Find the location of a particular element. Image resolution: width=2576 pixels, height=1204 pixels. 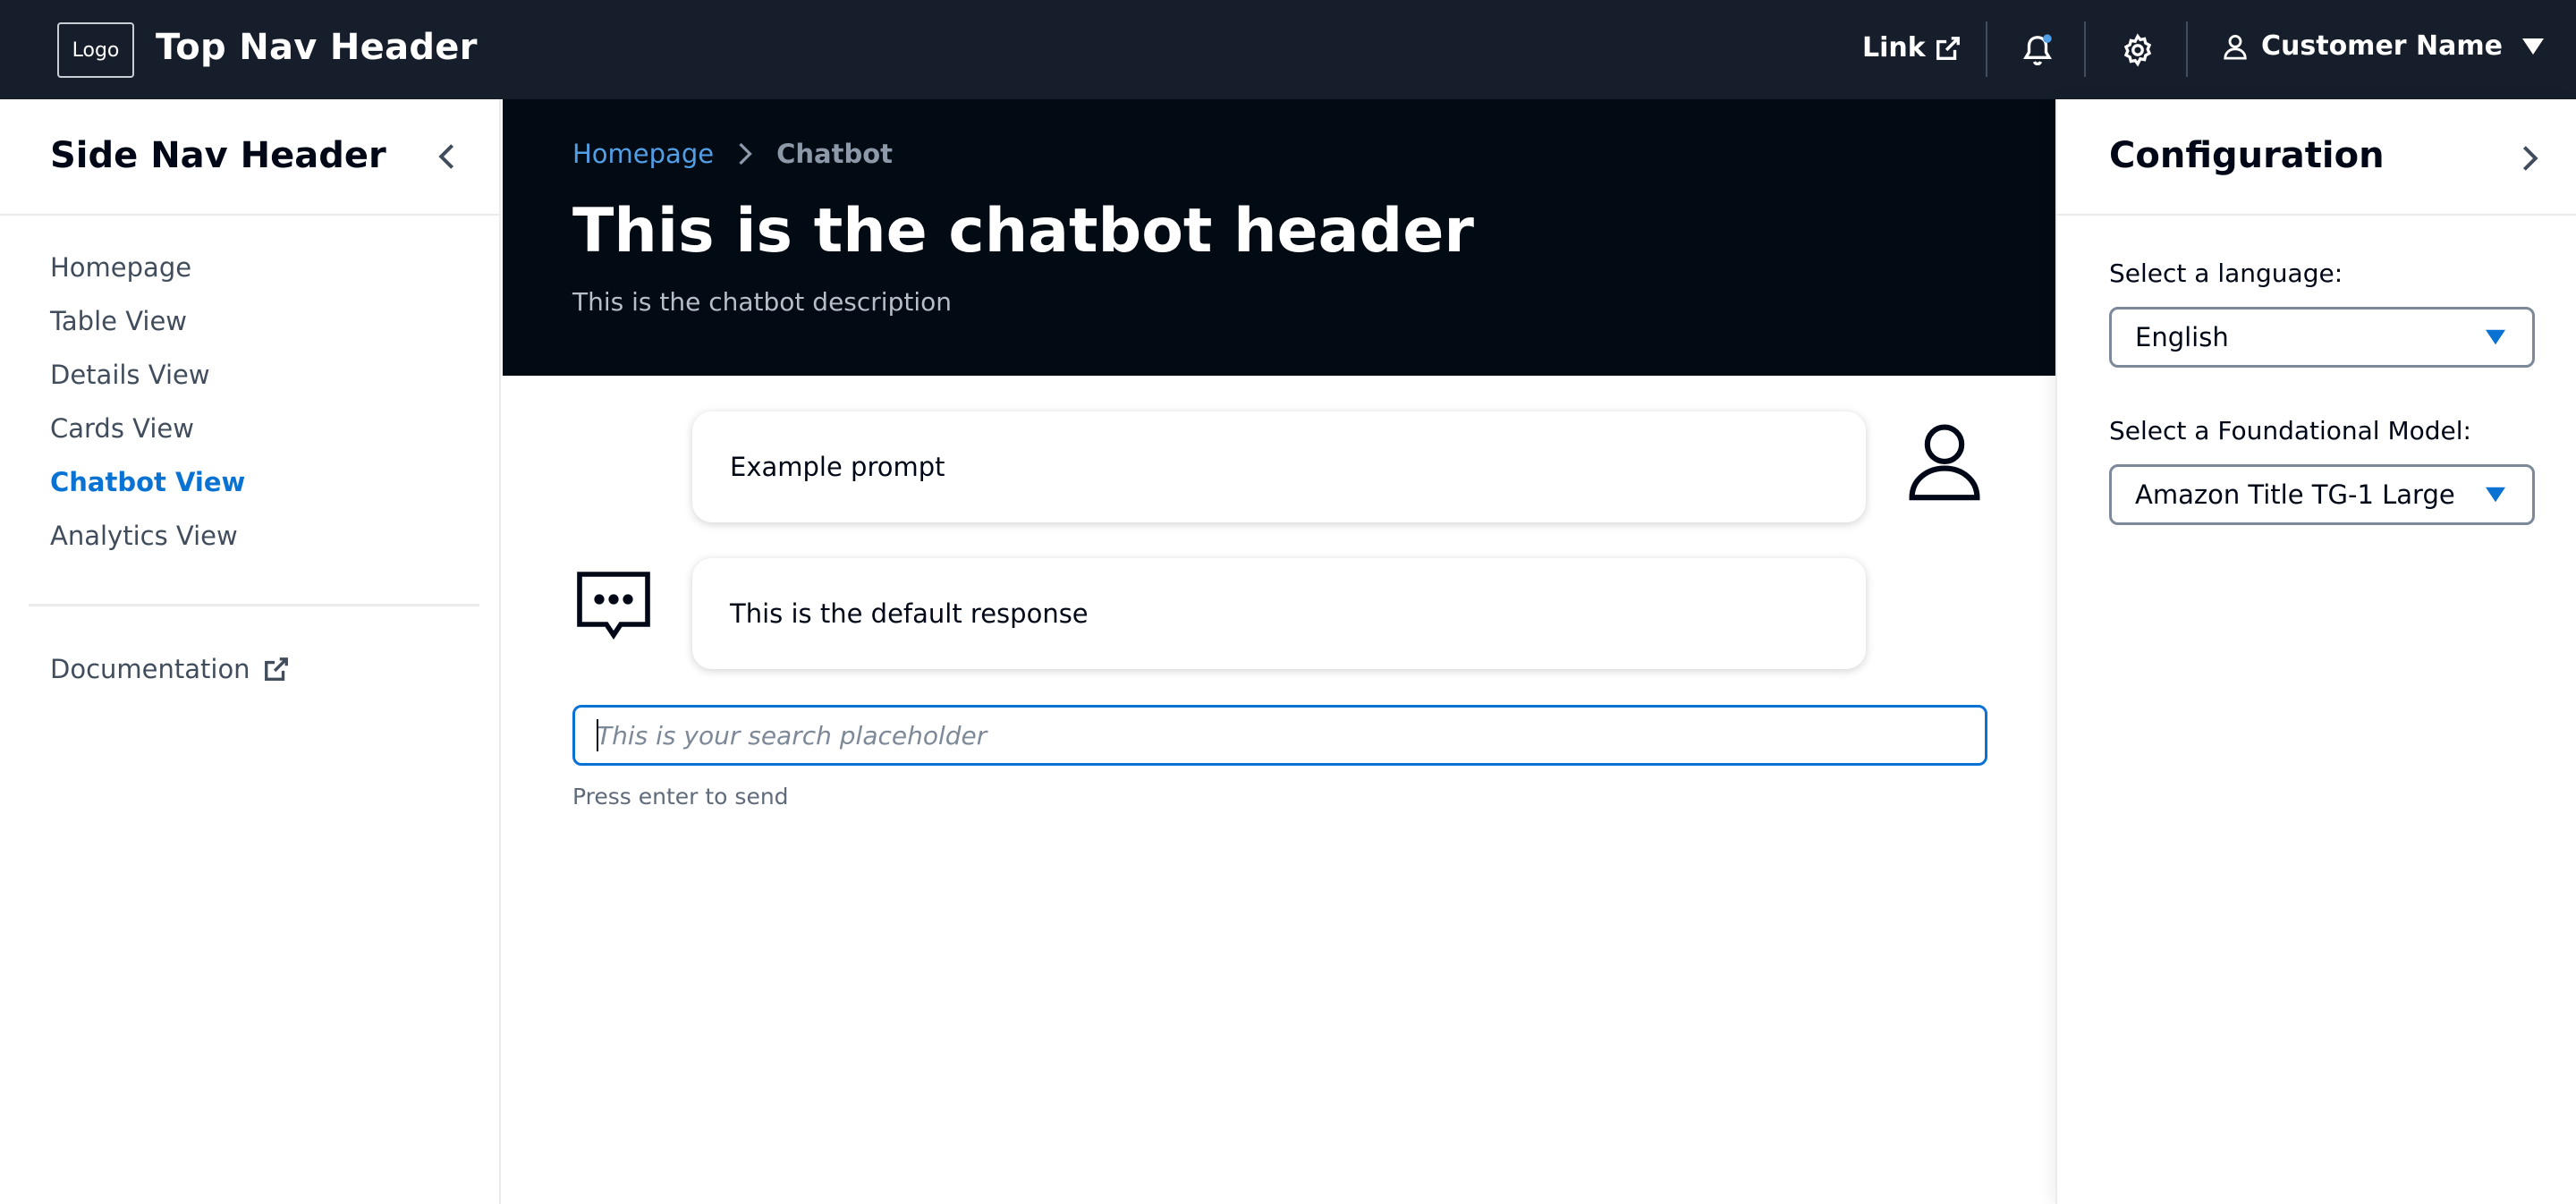

documentation-link: Documentation is located at coordinates (170, 669).